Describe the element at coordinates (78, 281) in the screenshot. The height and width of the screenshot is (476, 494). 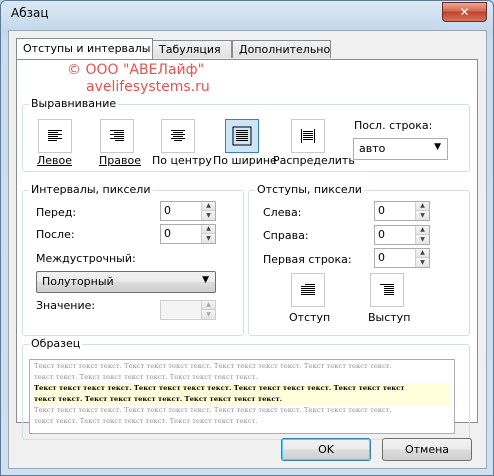
I see `line-spacing-value: Полуторный` at that location.